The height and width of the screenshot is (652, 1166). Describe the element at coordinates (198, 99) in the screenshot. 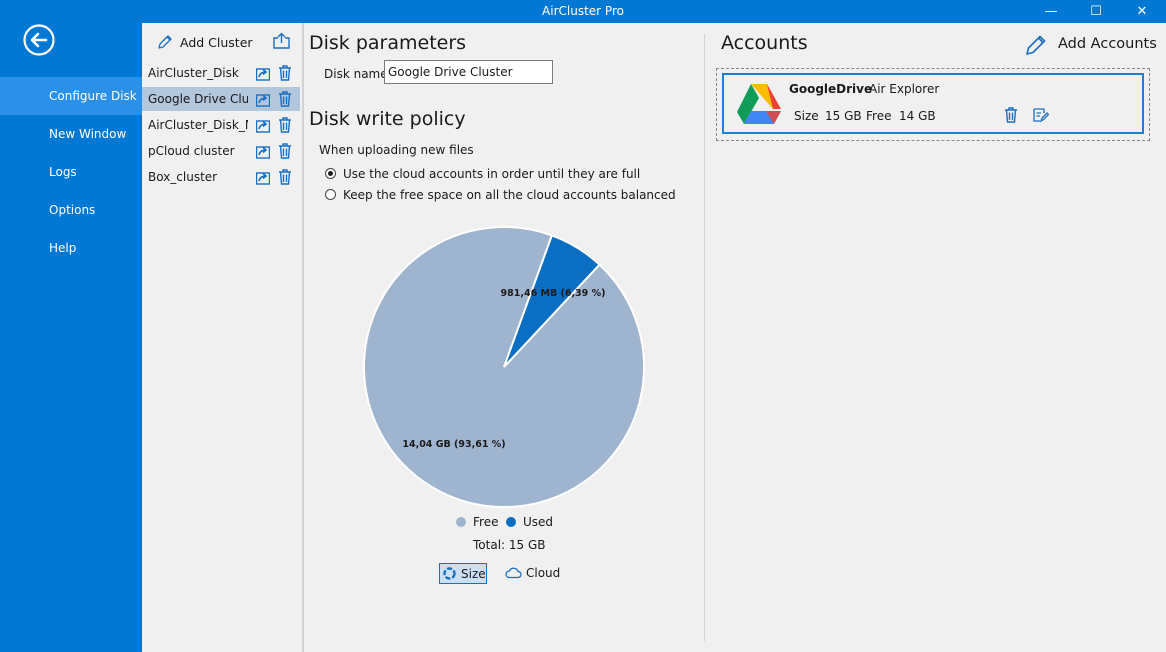

I see `cluster-name: Google Drive Cluster` at that location.